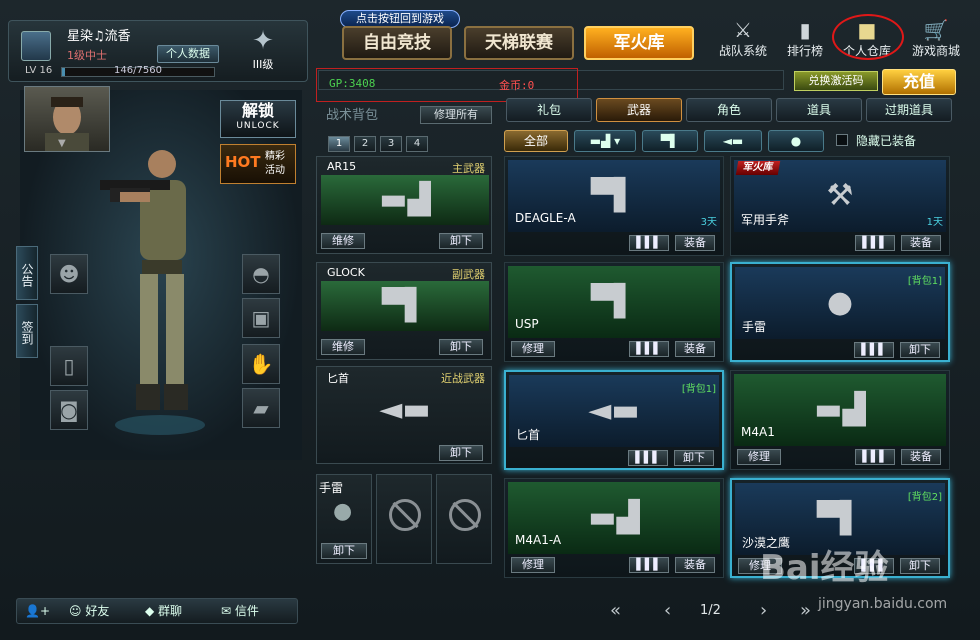  I want to click on personal-data-button: 个人数据, so click(188, 54).